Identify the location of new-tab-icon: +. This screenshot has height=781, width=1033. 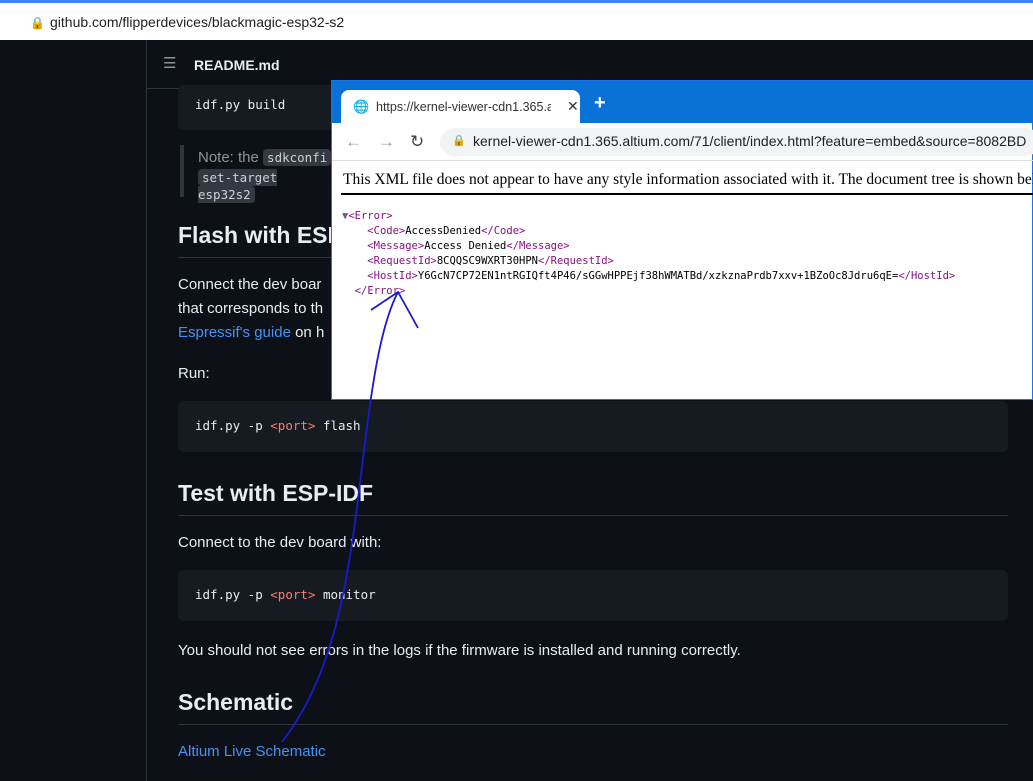
(600, 103).